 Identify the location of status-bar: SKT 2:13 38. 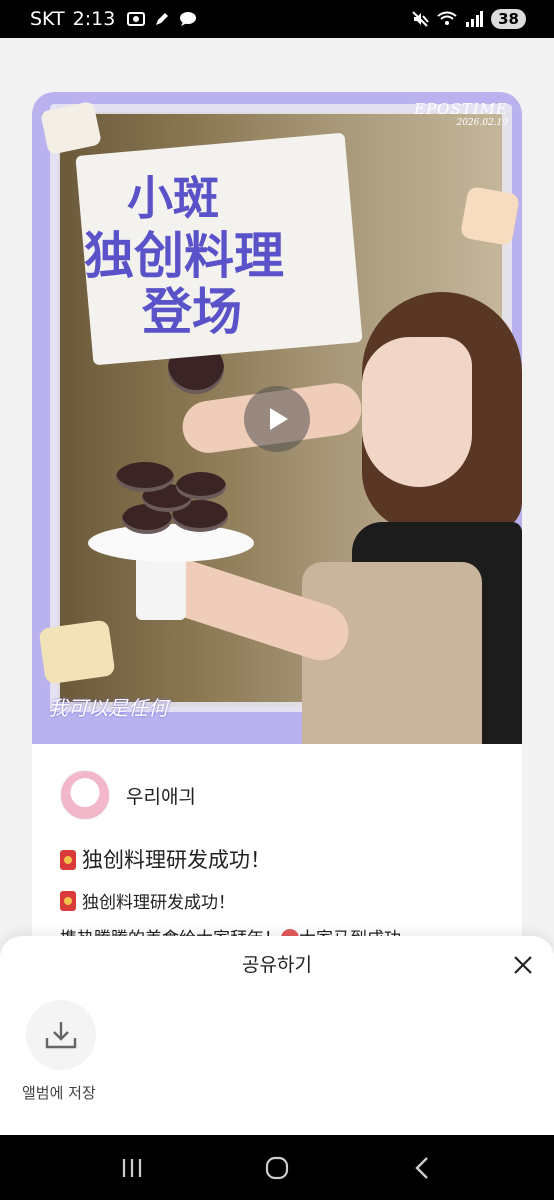
(277, 19).